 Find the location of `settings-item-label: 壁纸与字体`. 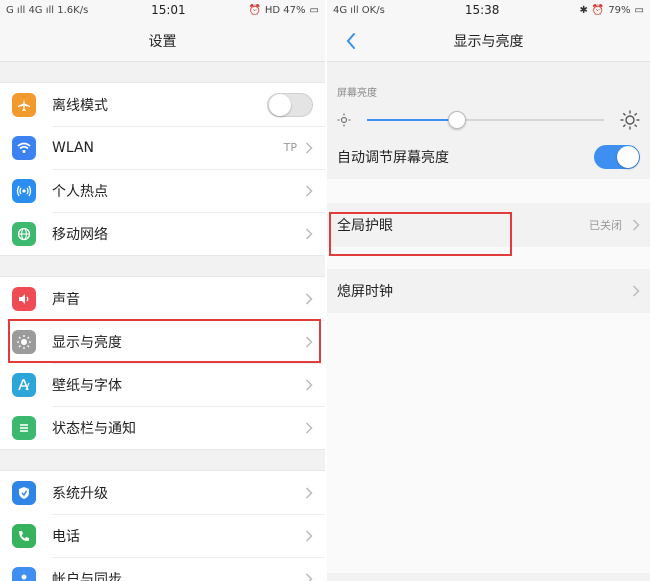

settings-item-label: 壁纸与字体 is located at coordinates (87, 385).